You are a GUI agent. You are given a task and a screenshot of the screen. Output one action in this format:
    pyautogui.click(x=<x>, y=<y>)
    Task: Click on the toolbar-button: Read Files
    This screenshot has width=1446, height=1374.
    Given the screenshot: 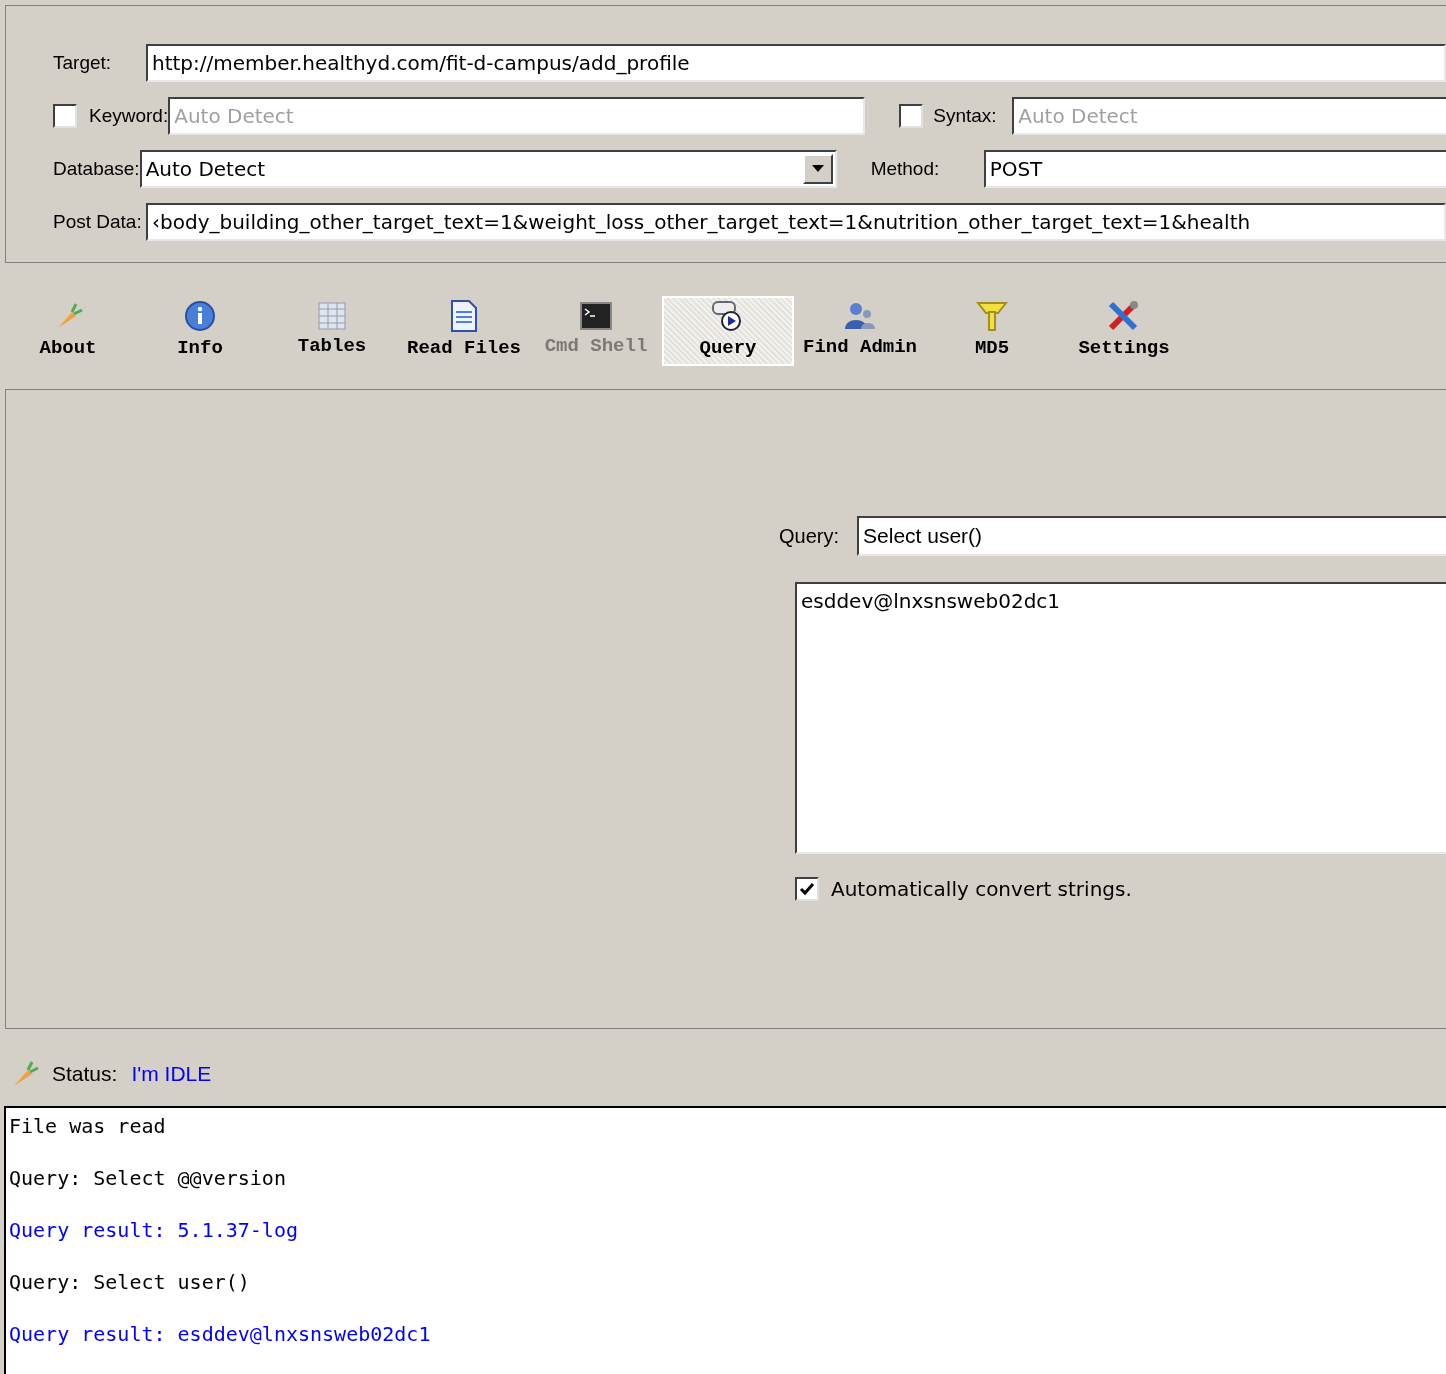 What is the action you would take?
    pyautogui.click(x=464, y=331)
    